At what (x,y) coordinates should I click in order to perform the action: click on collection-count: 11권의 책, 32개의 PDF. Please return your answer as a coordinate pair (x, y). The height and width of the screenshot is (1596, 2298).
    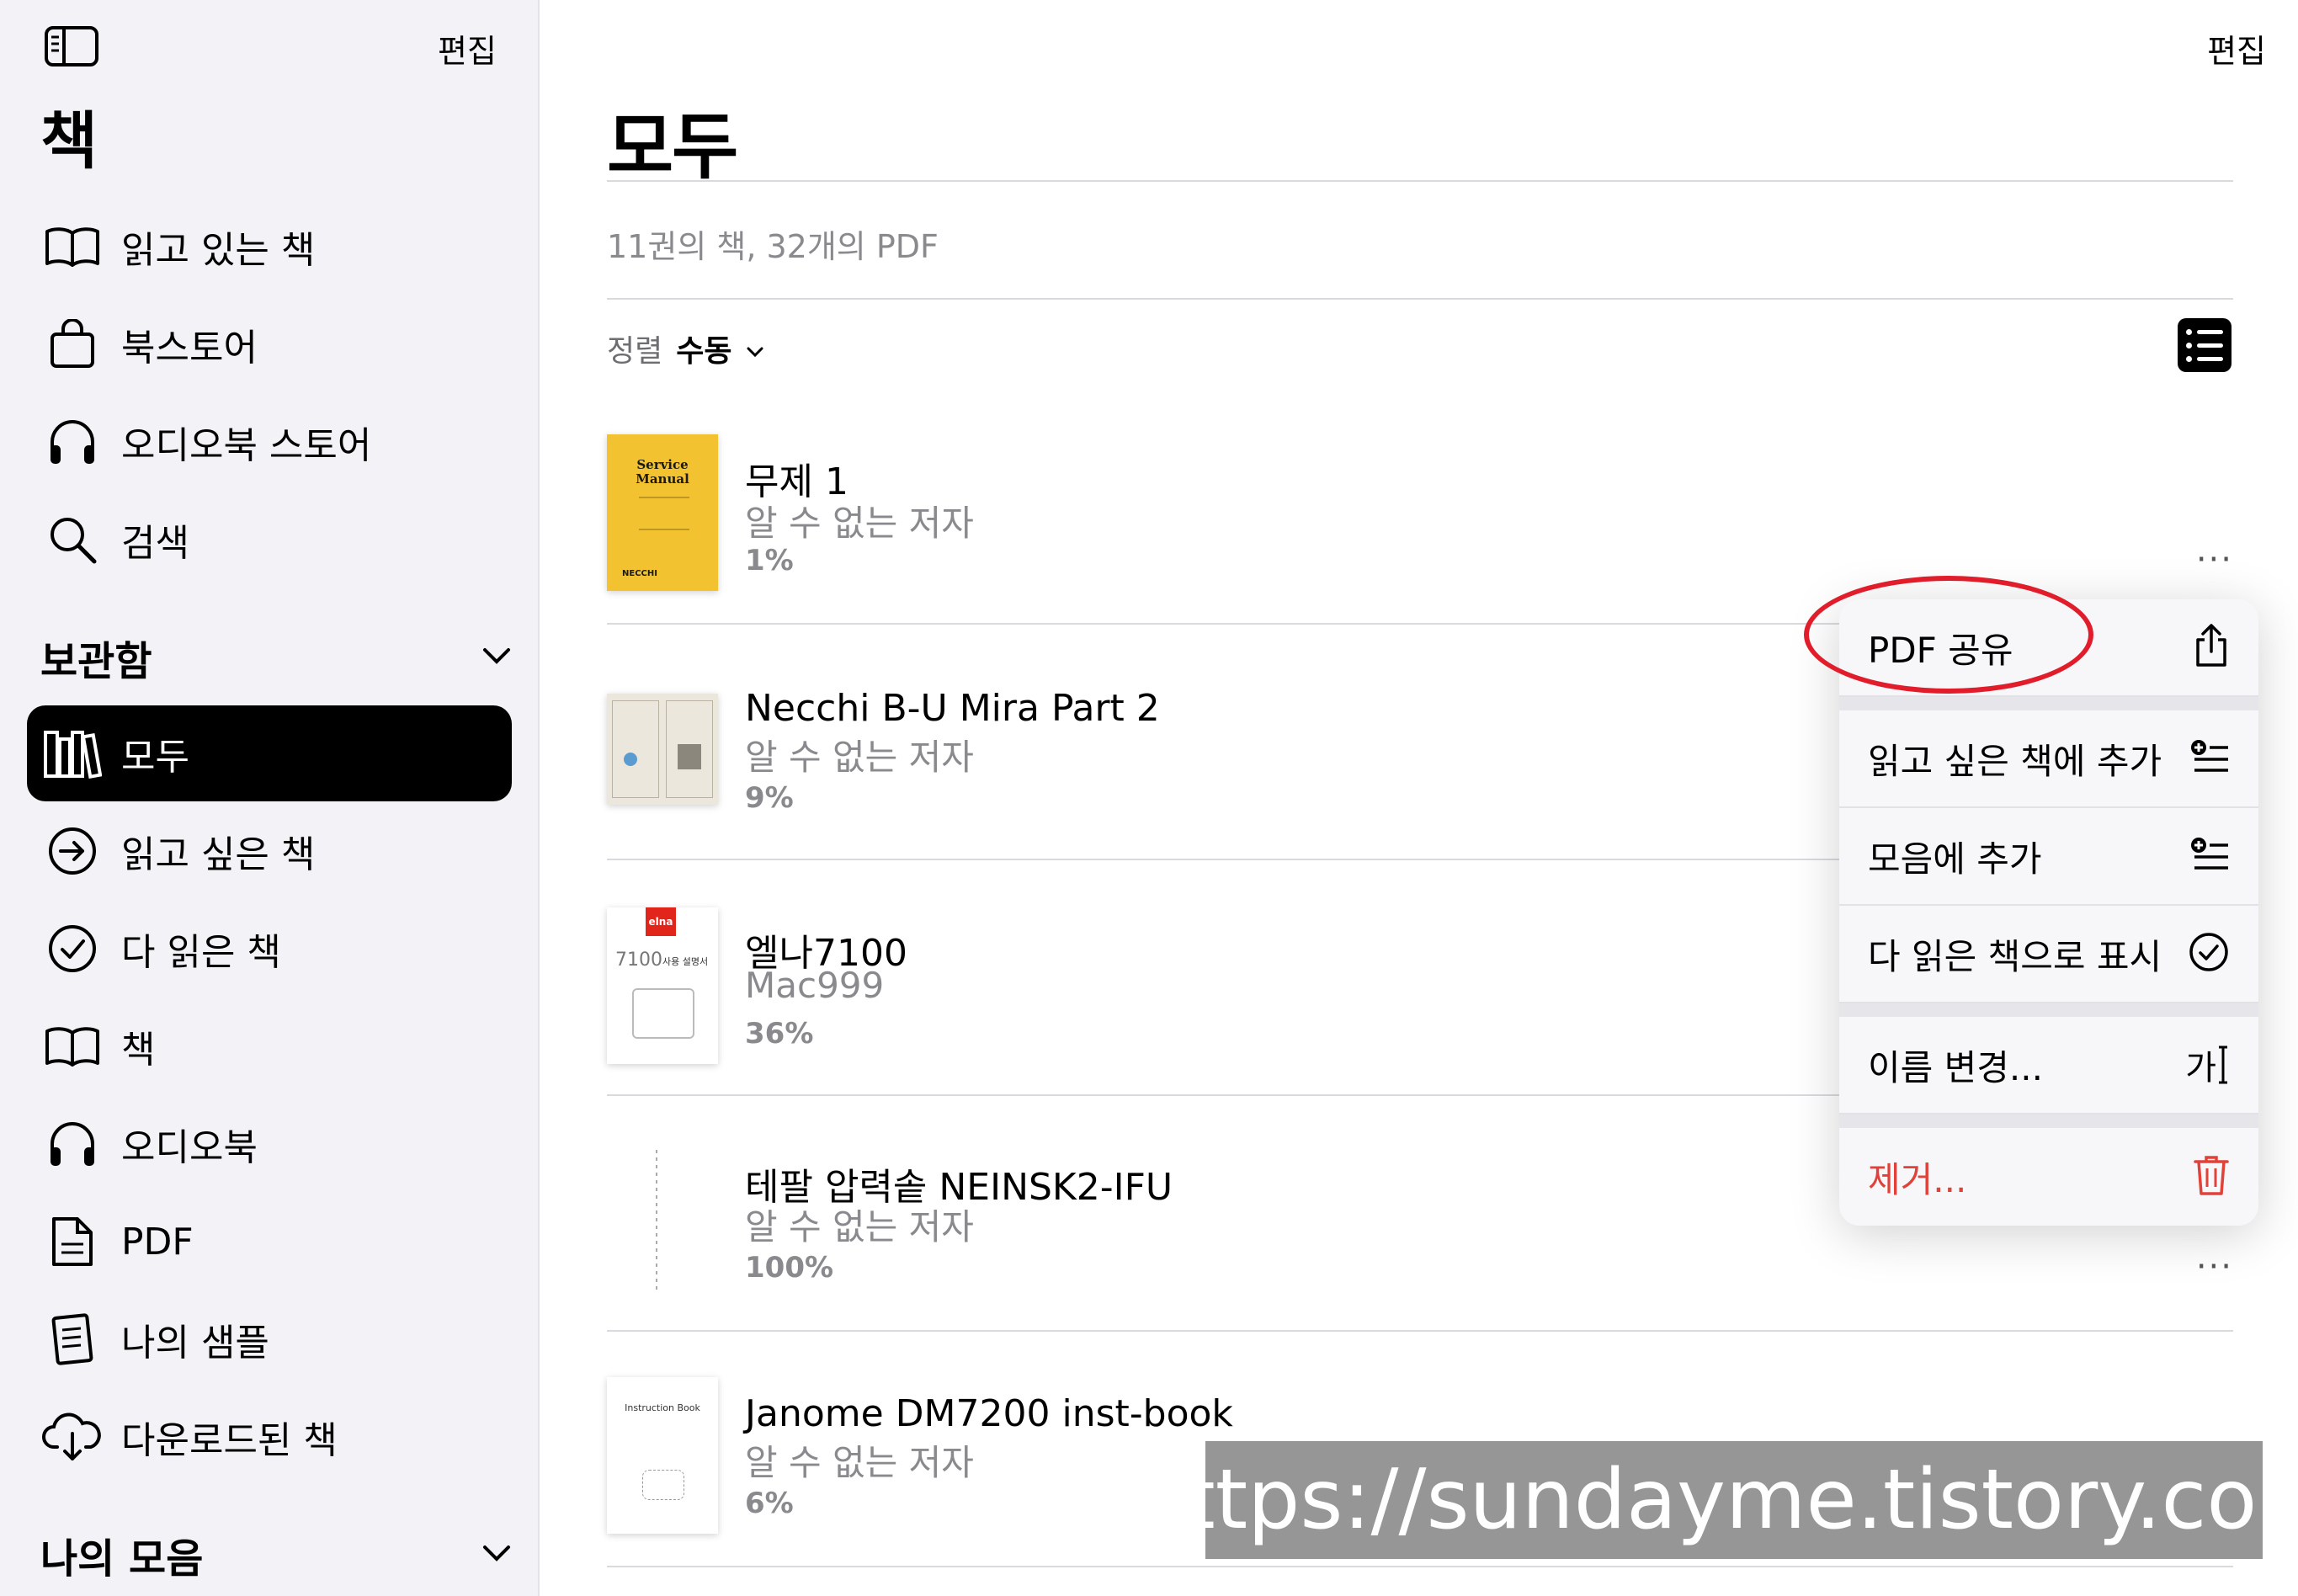
    Looking at the image, I should click on (773, 247).